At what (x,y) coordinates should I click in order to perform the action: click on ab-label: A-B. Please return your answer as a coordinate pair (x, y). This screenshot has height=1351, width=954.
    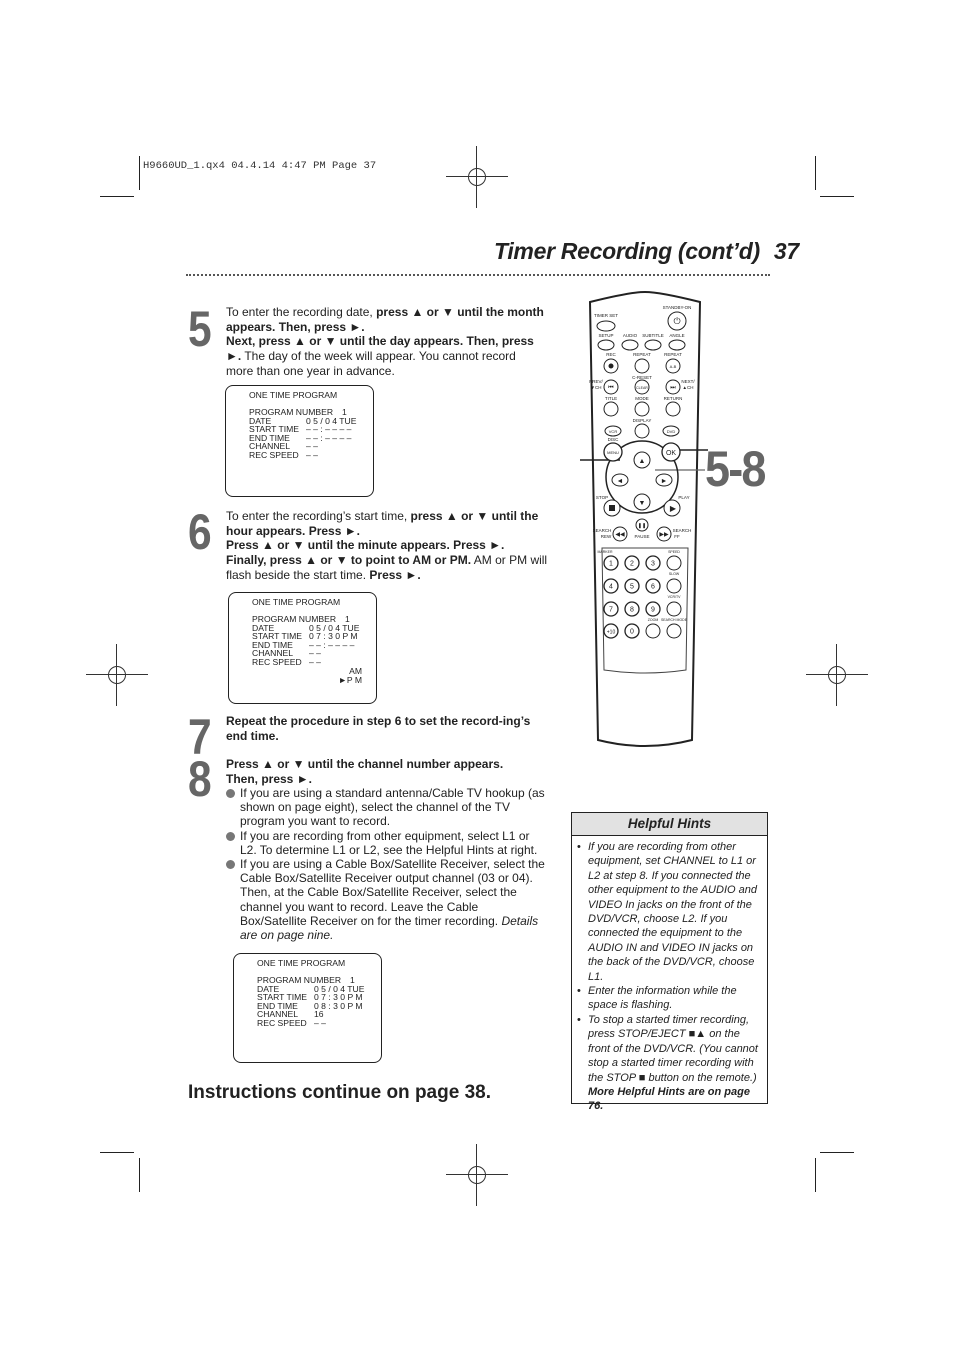
    Looking at the image, I should click on (673, 366).